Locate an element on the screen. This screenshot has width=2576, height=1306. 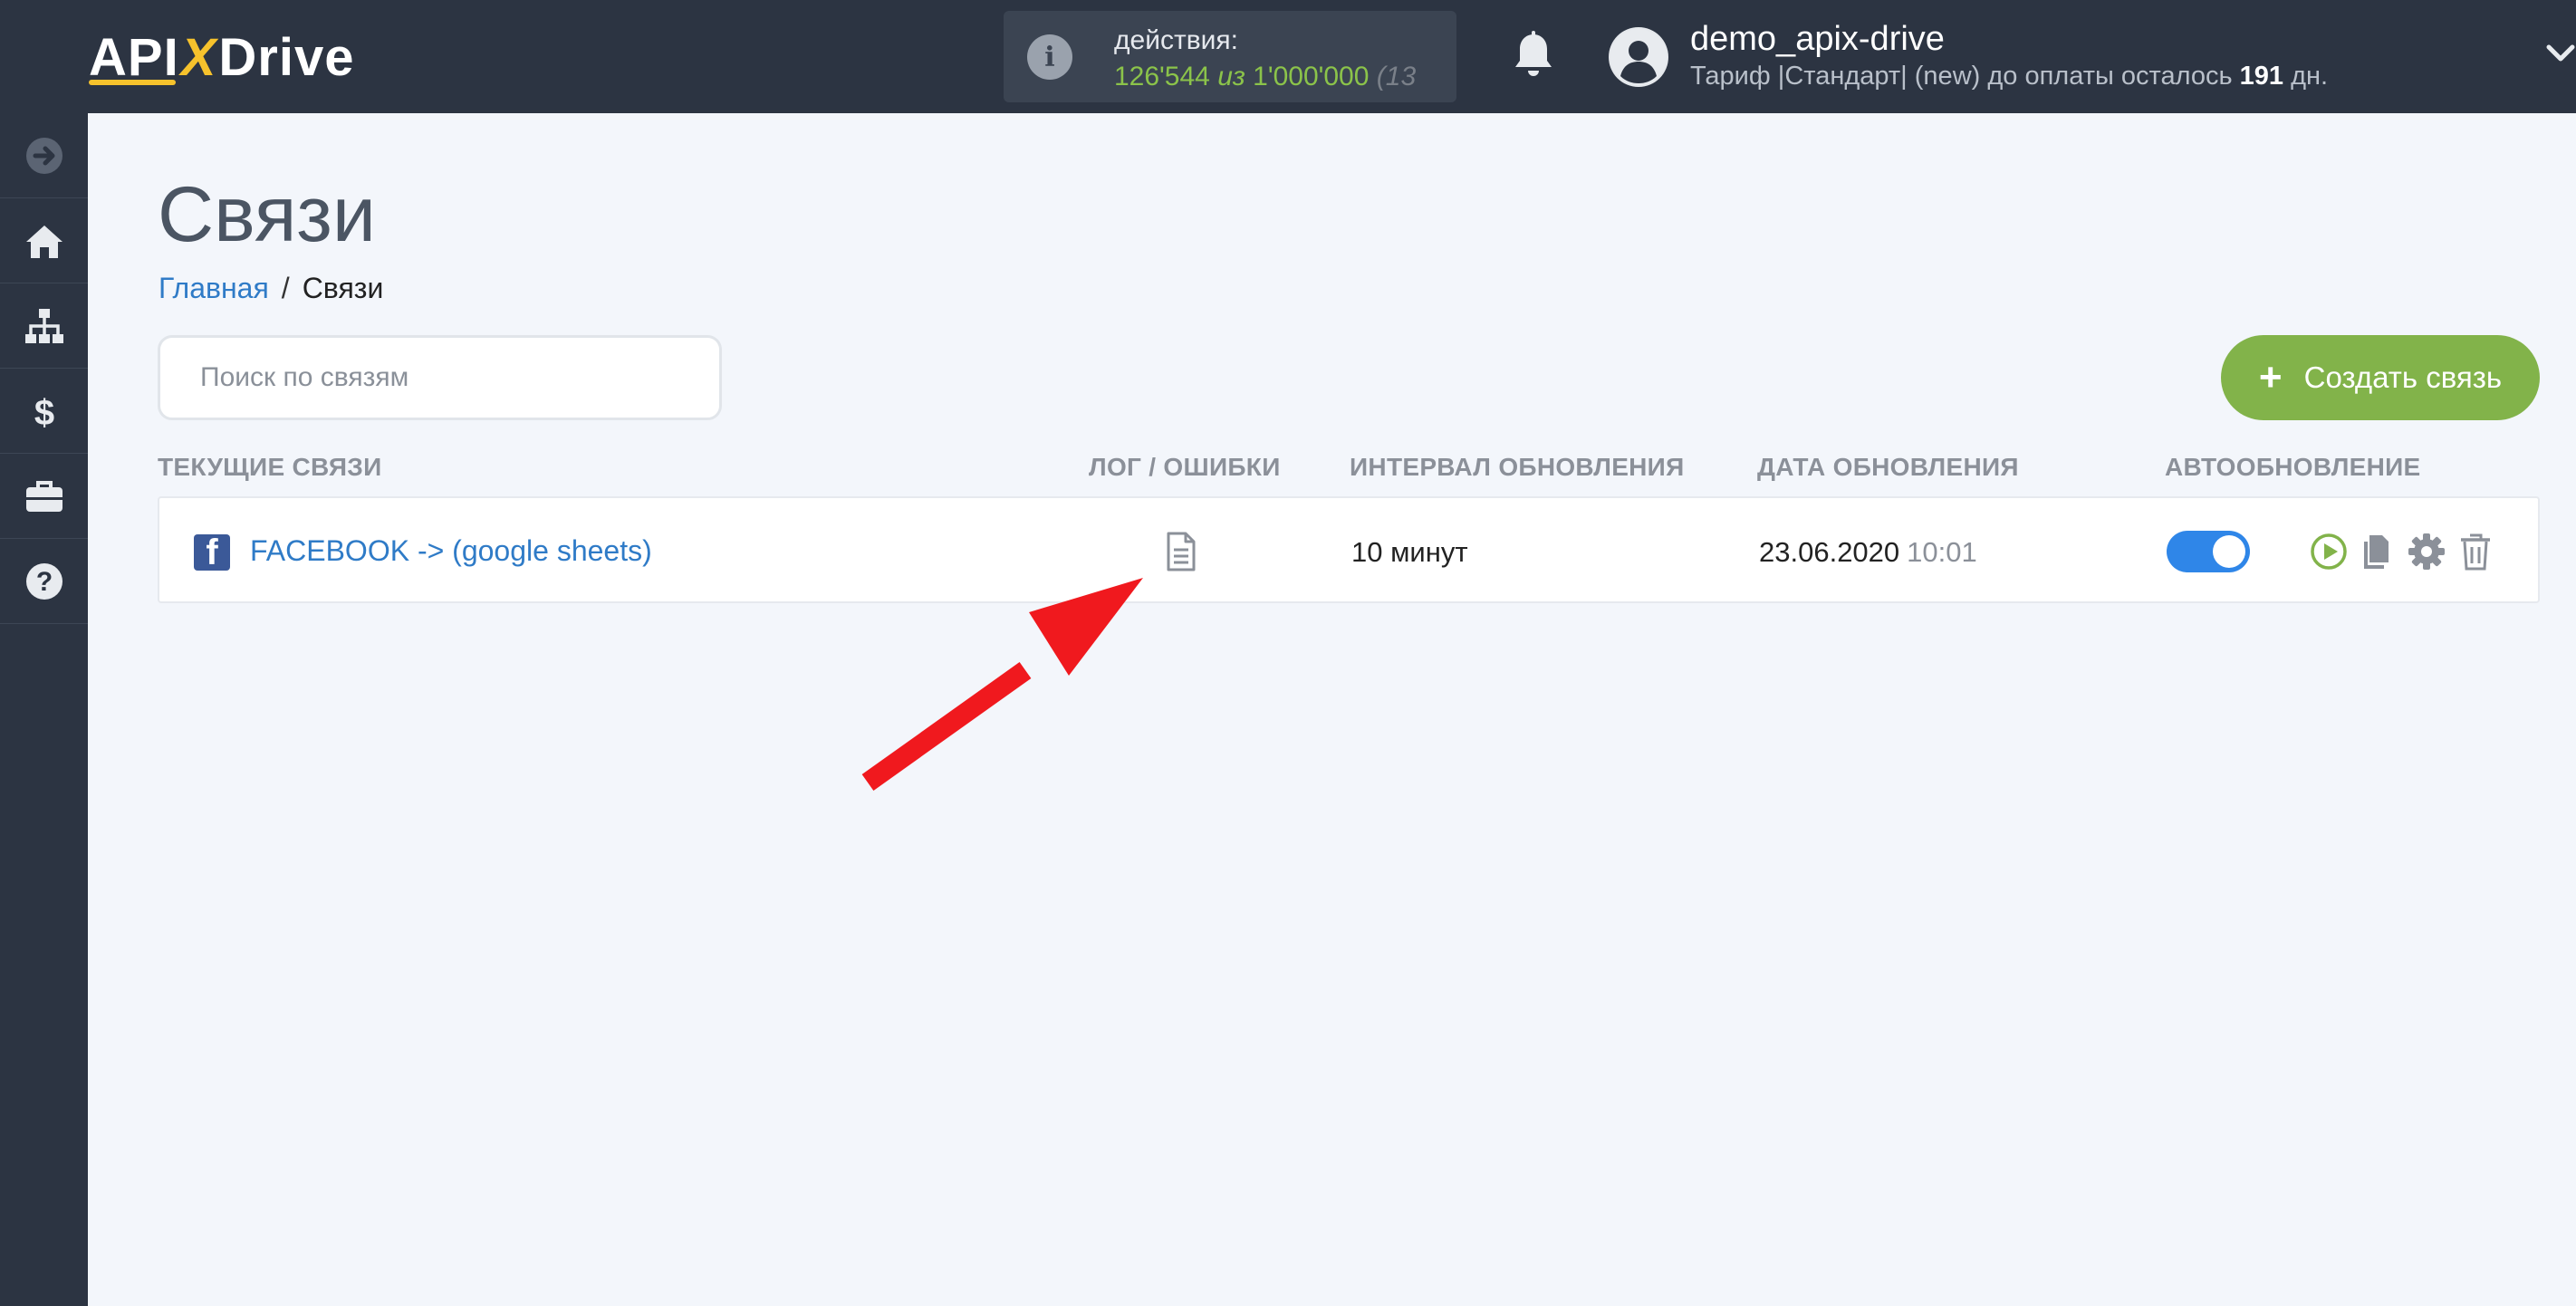
search-input is located at coordinates (440, 378).